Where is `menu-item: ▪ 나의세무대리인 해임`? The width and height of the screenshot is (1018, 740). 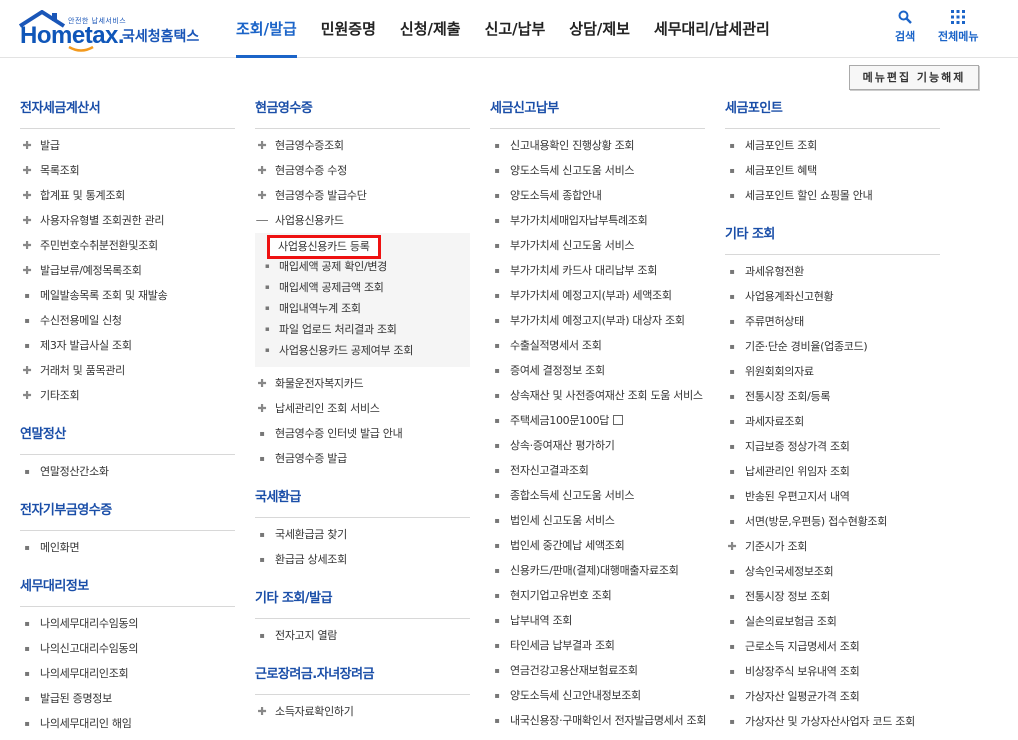 menu-item: ▪ 나의세무대리인 해임 is located at coordinates (127, 723).